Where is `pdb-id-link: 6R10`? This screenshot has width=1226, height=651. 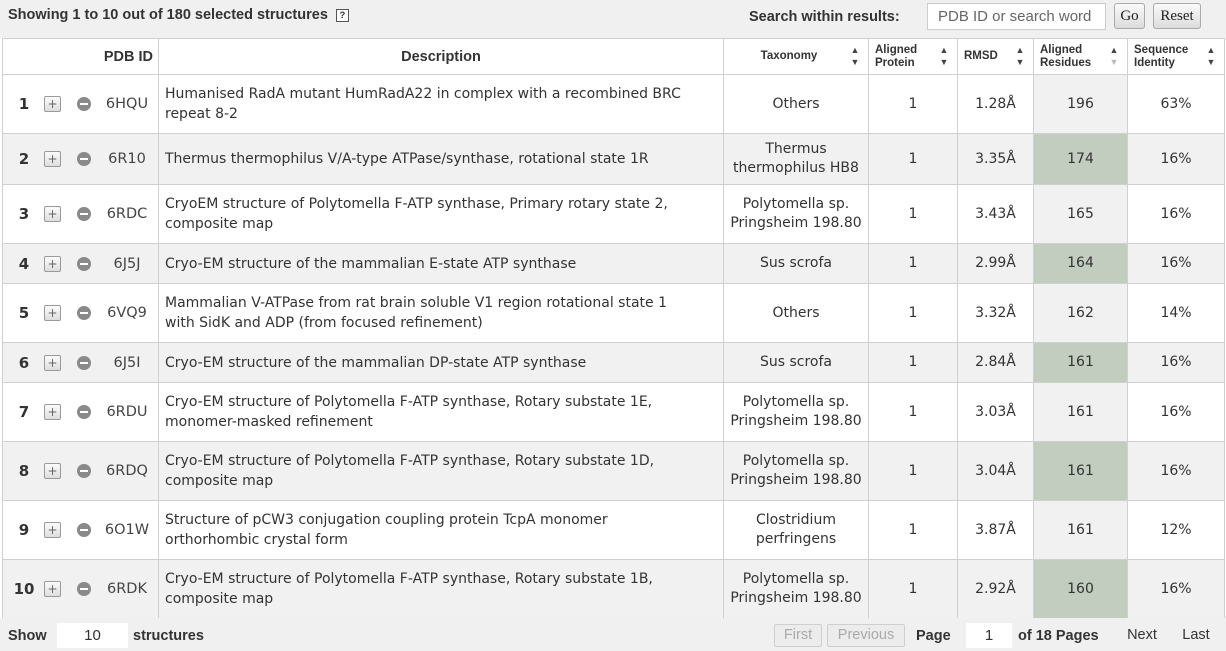 pdb-id-link: 6R10 is located at coordinates (127, 159).